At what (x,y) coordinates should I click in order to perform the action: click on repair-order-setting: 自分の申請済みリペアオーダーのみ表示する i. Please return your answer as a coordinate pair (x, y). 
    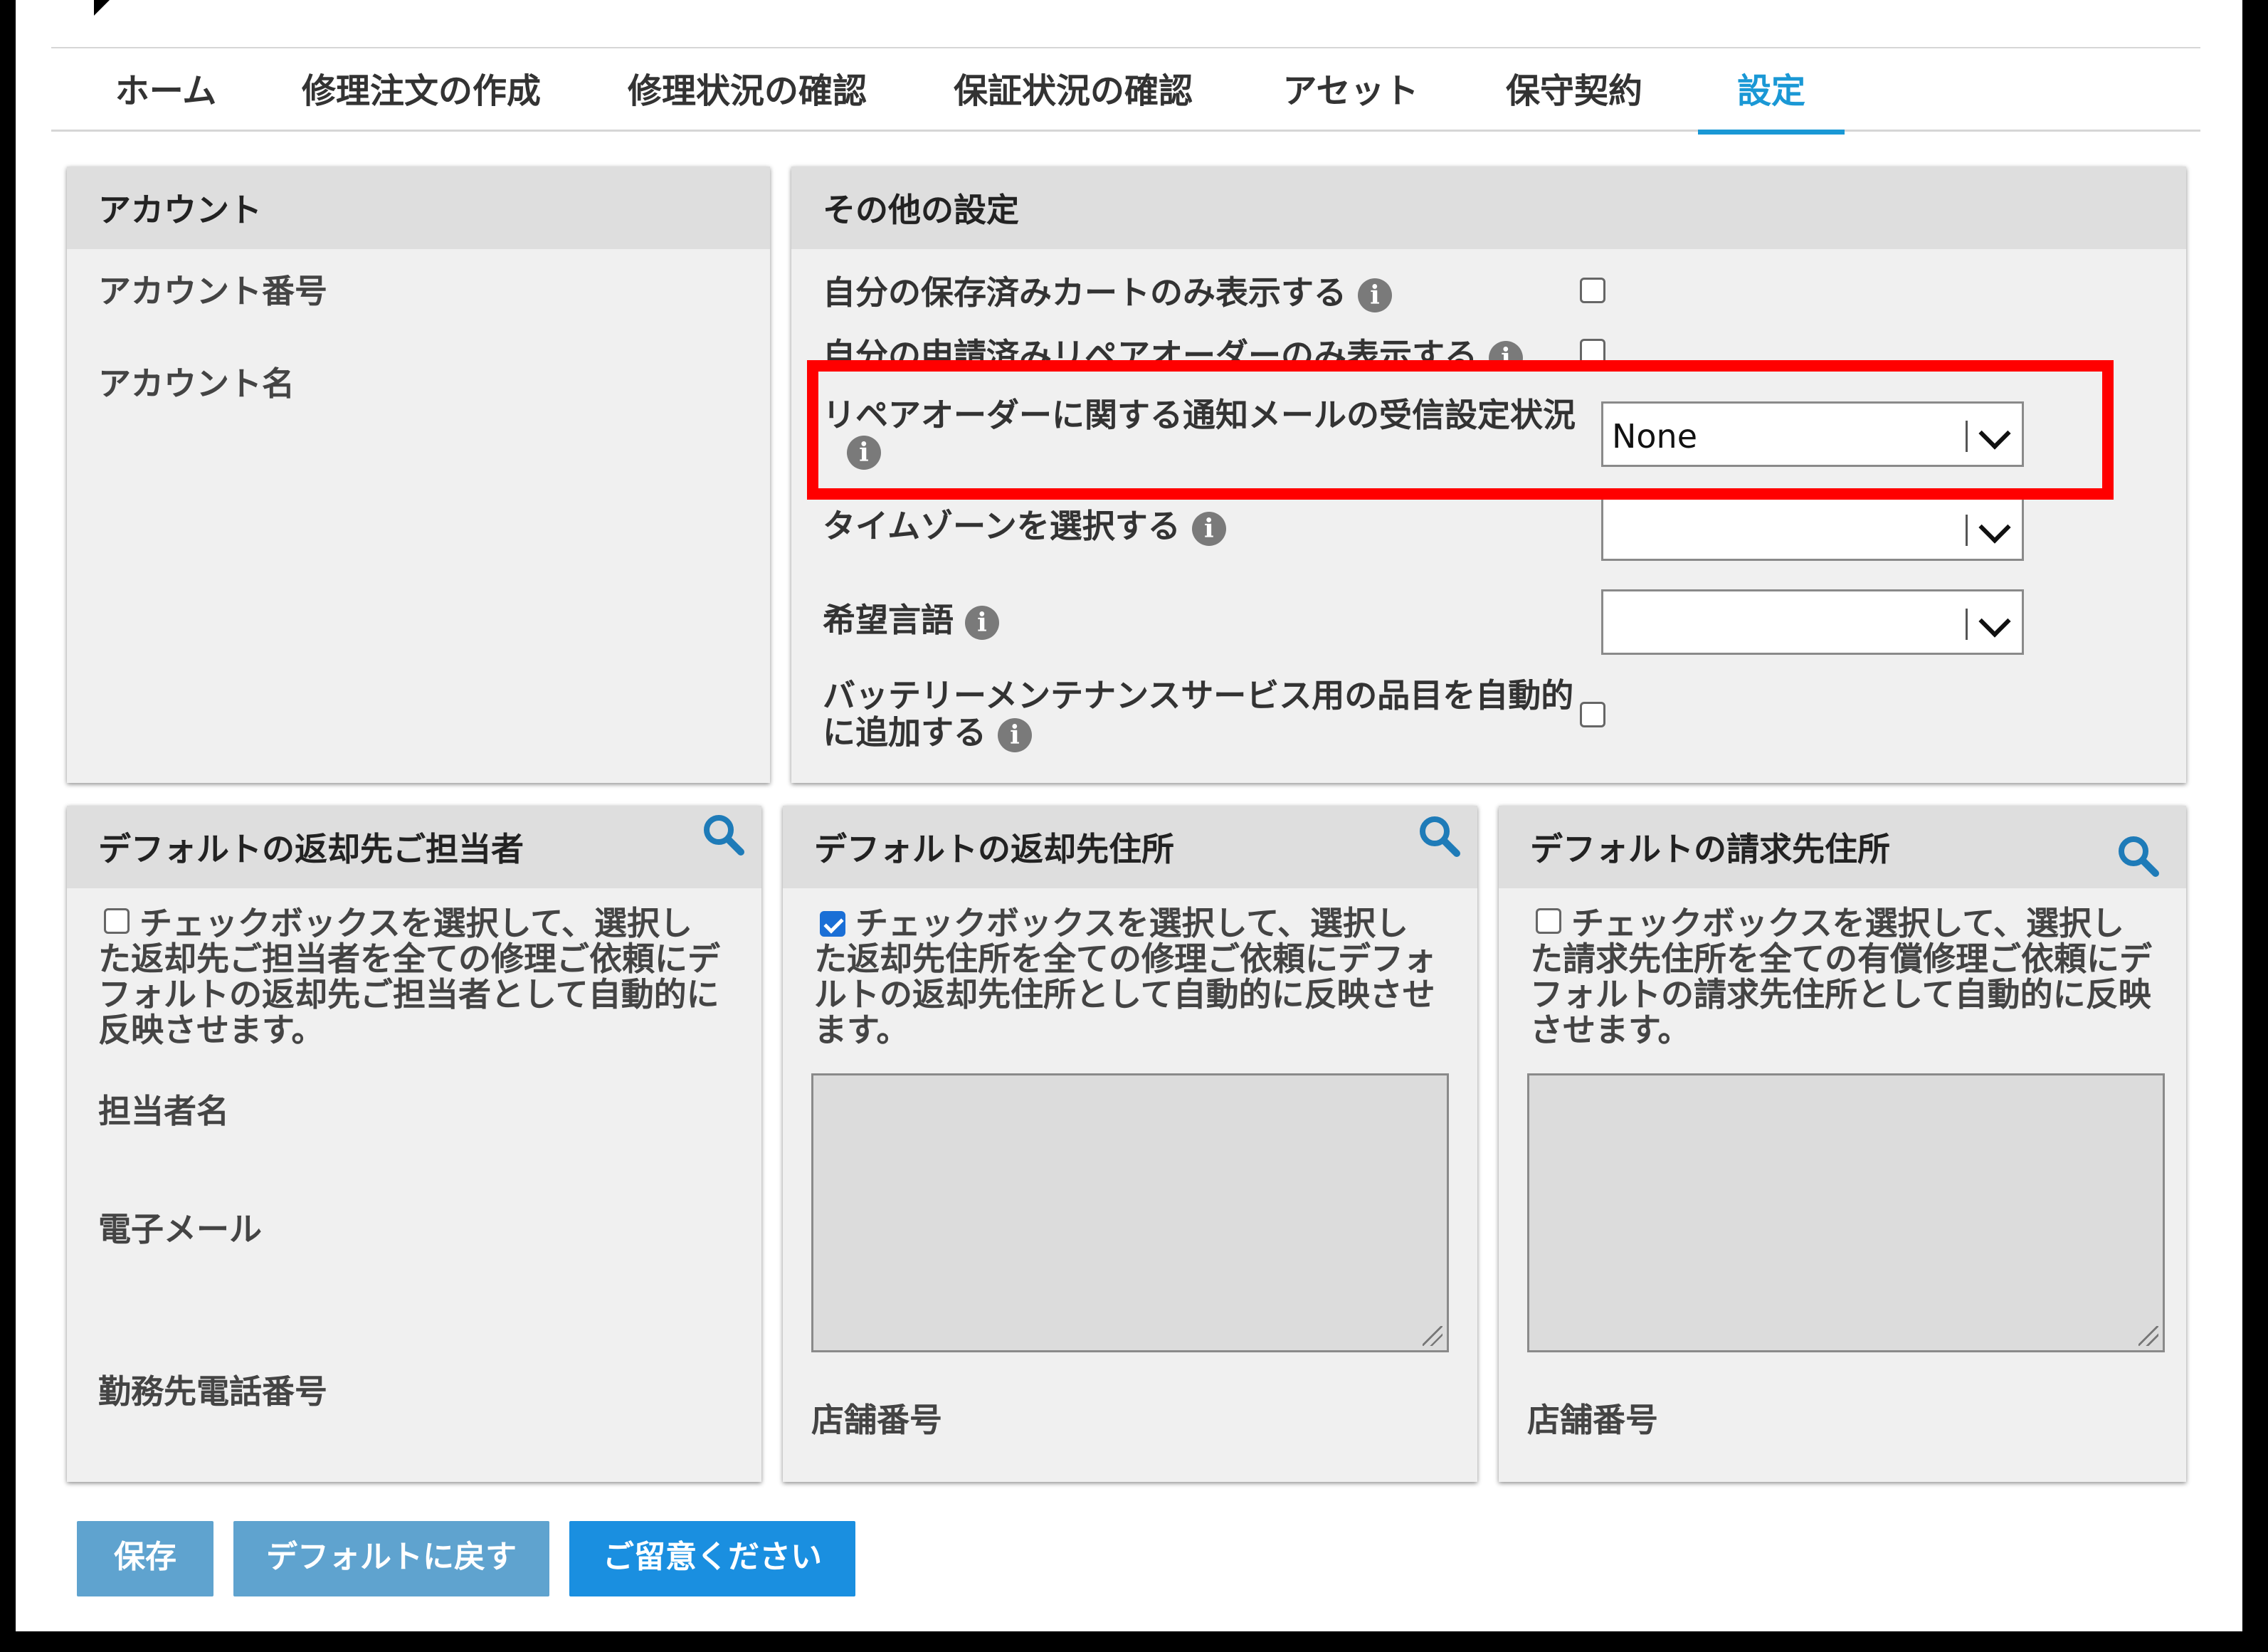
    Looking at the image, I should click on (1173, 351).